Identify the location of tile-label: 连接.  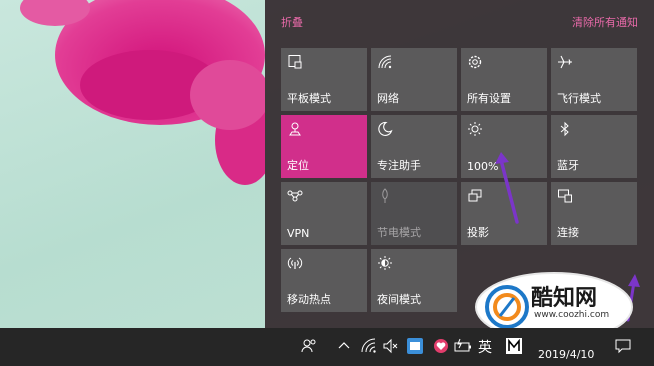
(568, 232).